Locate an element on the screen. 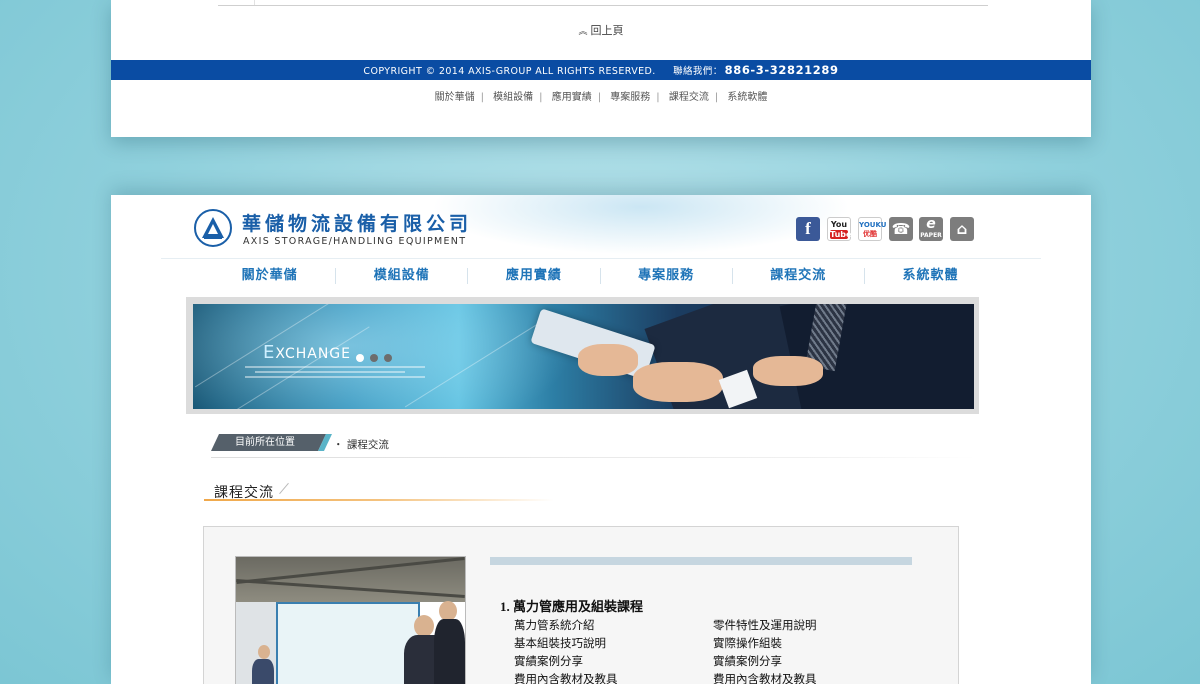  list-item: 基本組裝技巧說明 is located at coordinates (560, 643).